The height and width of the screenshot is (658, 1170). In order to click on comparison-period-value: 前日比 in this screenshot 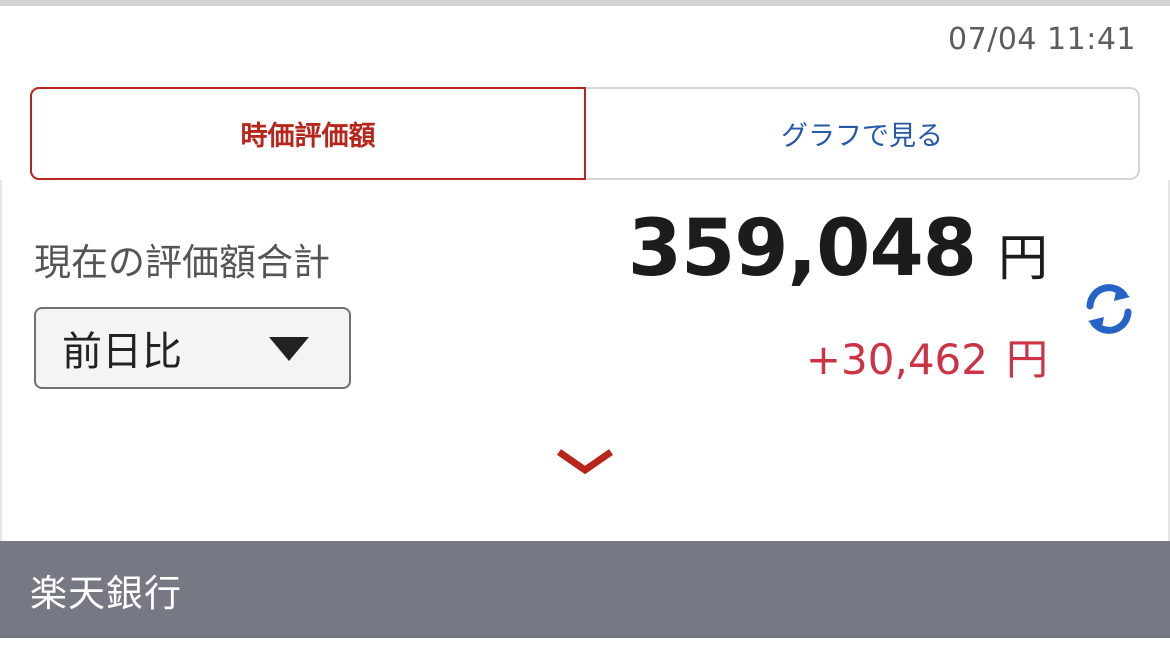, I will do `click(122, 352)`.